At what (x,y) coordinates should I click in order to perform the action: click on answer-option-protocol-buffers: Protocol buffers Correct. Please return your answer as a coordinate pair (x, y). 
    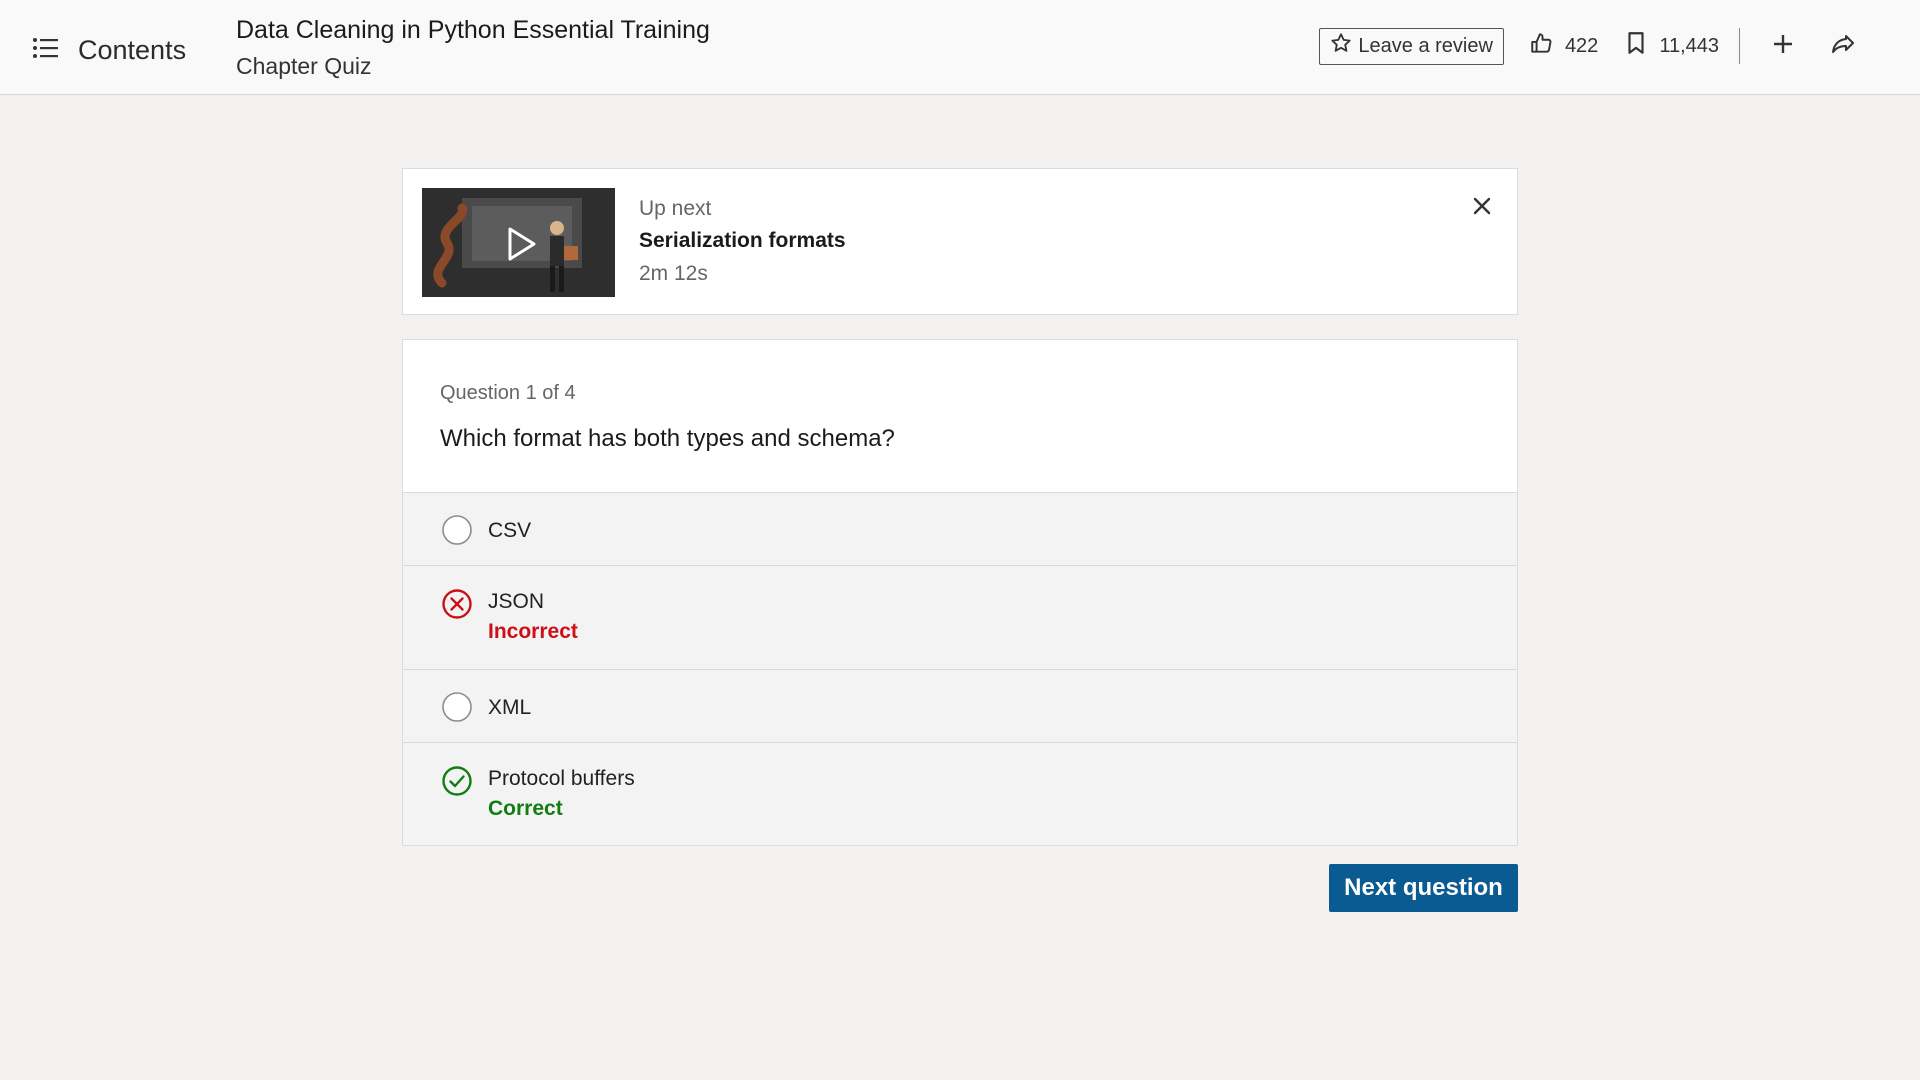
    Looking at the image, I should click on (960, 793).